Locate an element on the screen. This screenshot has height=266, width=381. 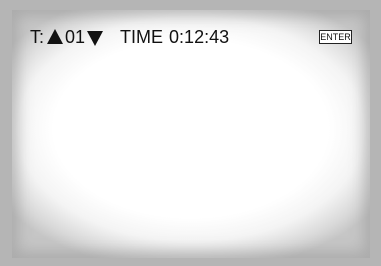
triangle-down-icon is located at coordinates (95, 38).